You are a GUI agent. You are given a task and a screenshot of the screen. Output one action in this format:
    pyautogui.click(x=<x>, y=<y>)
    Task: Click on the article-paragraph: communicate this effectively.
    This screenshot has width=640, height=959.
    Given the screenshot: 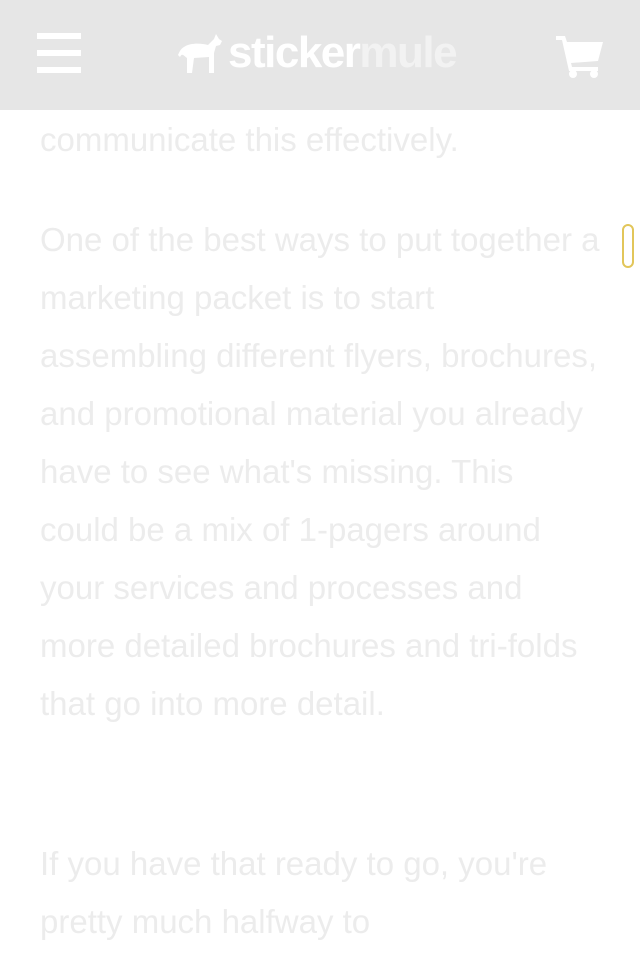 What is the action you would take?
    pyautogui.click(x=249, y=139)
    